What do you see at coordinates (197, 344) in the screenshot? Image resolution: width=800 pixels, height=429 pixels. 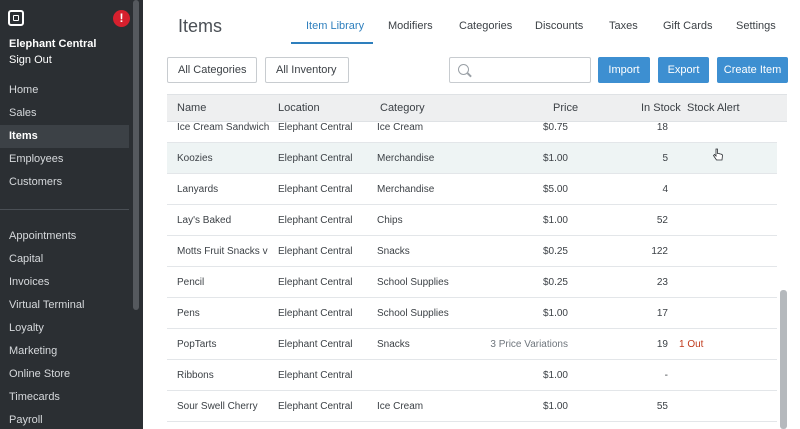 I see `cell-name: PopTarts` at bounding box center [197, 344].